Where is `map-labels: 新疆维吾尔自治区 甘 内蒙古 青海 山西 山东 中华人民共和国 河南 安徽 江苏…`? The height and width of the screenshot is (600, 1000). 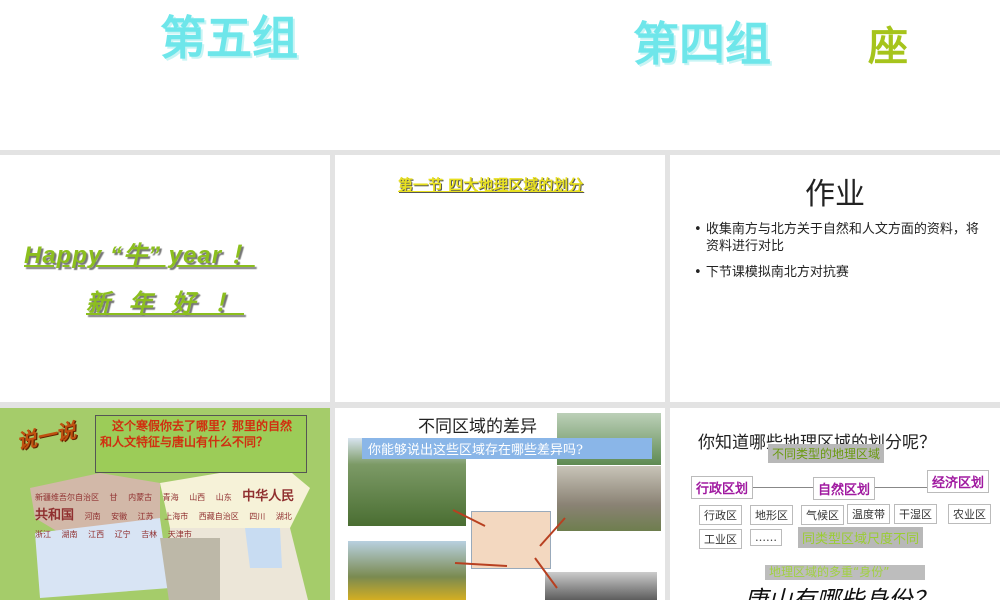 map-labels: 新疆维吾尔自治区 甘 内蒙古 青海 山西 山东 中华人民共和国 河南 安徽 江苏… is located at coordinates (170, 516).